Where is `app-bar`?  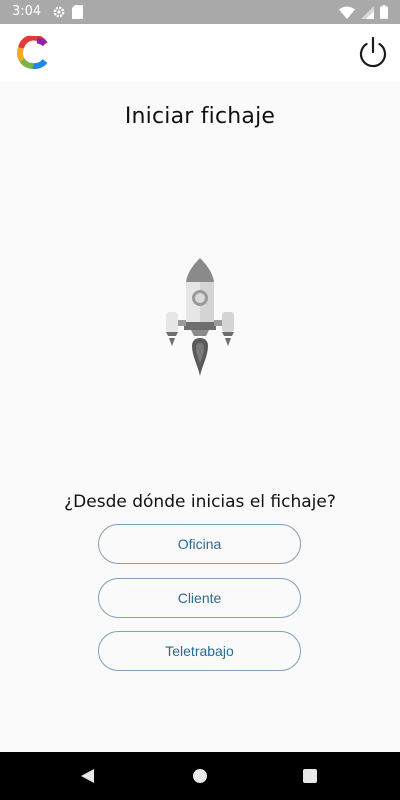
app-bar is located at coordinates (200, 53).